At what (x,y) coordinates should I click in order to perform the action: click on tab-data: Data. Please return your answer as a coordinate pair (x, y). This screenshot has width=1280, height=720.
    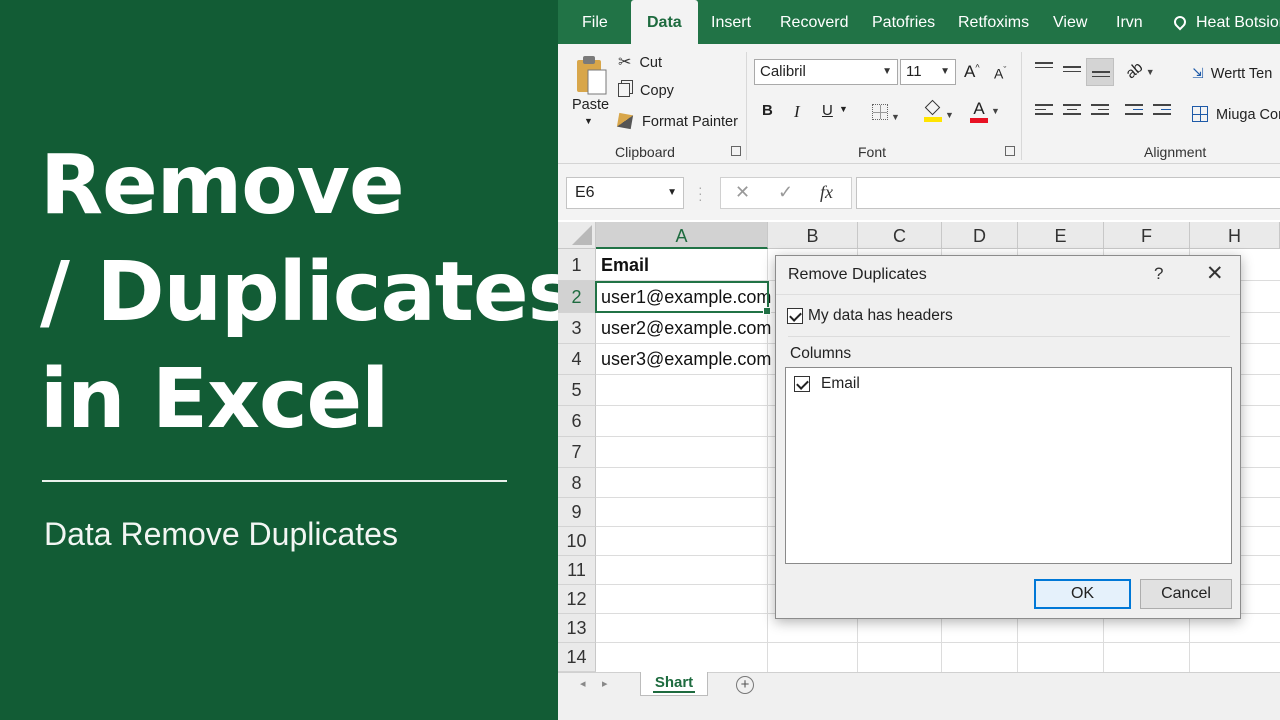
    Looking at the image, I should click on (664, 22).